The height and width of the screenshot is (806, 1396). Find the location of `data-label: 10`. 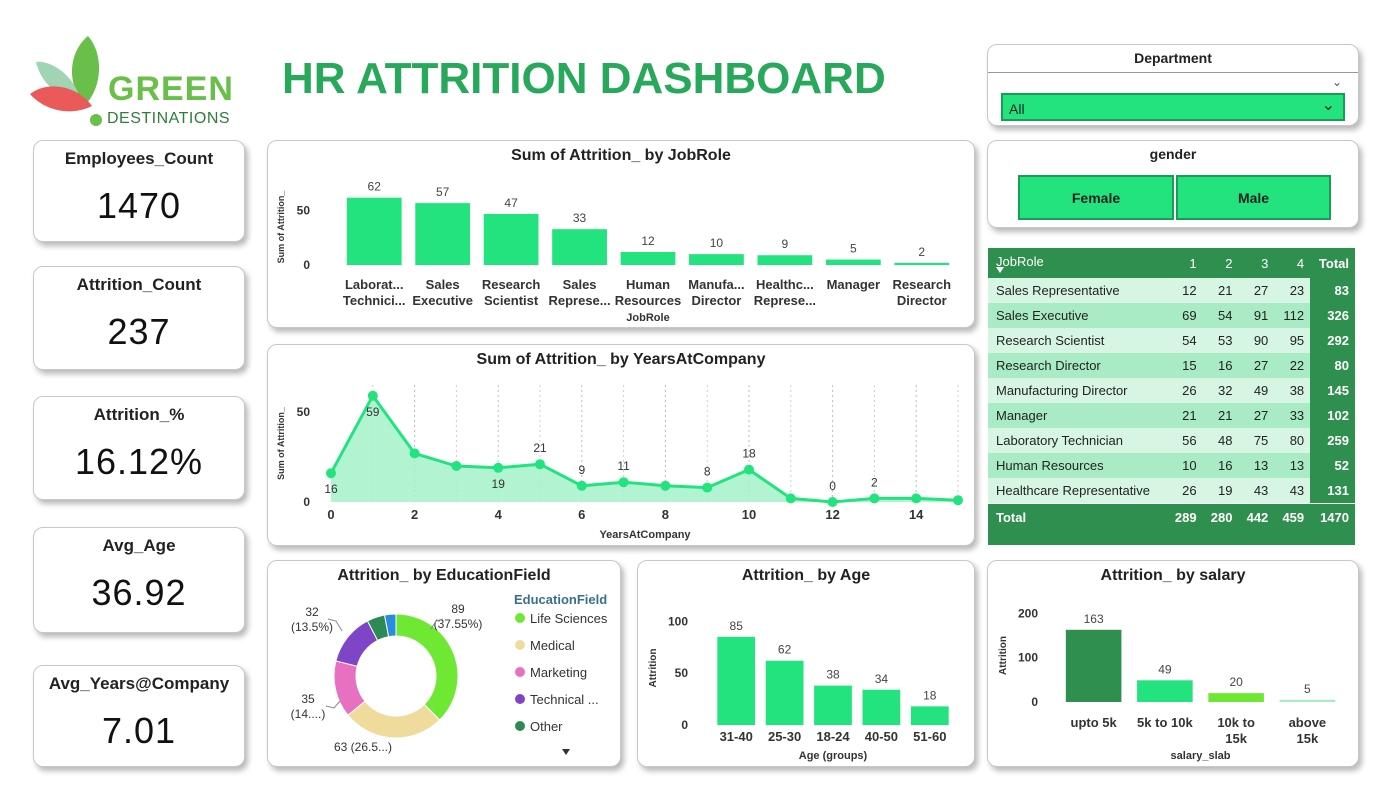

data-label: 10 is located at coordinates (717, 243).